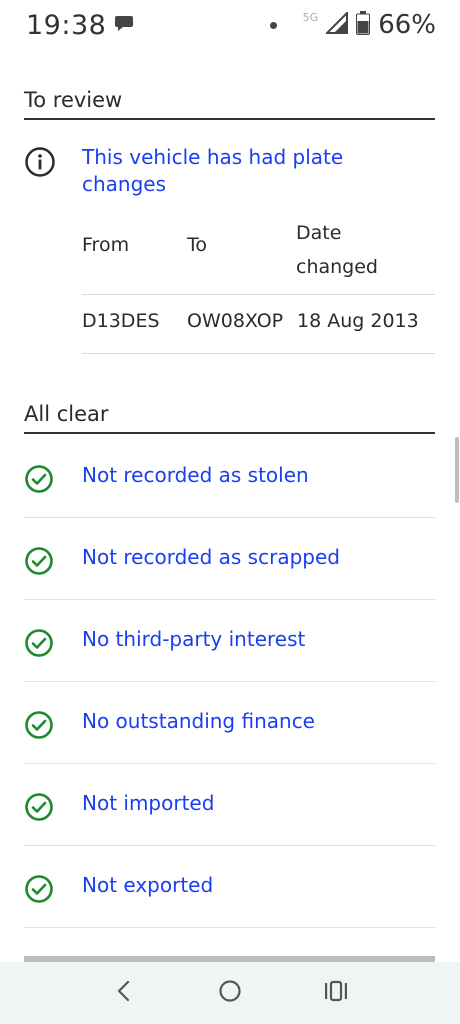 This screenshot has width=460, height=1024. I want to click on to-review-heading: To review, so click(229, 104).